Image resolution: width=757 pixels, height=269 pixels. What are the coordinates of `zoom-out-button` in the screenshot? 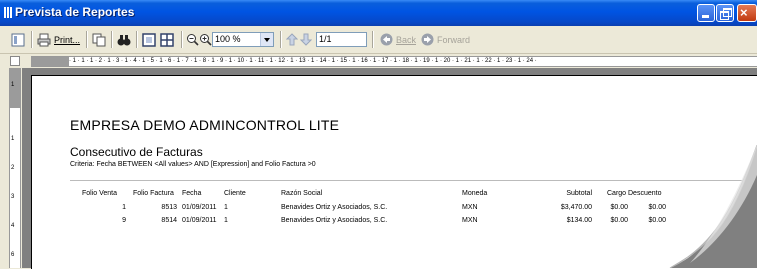 It's located at (192, 39).